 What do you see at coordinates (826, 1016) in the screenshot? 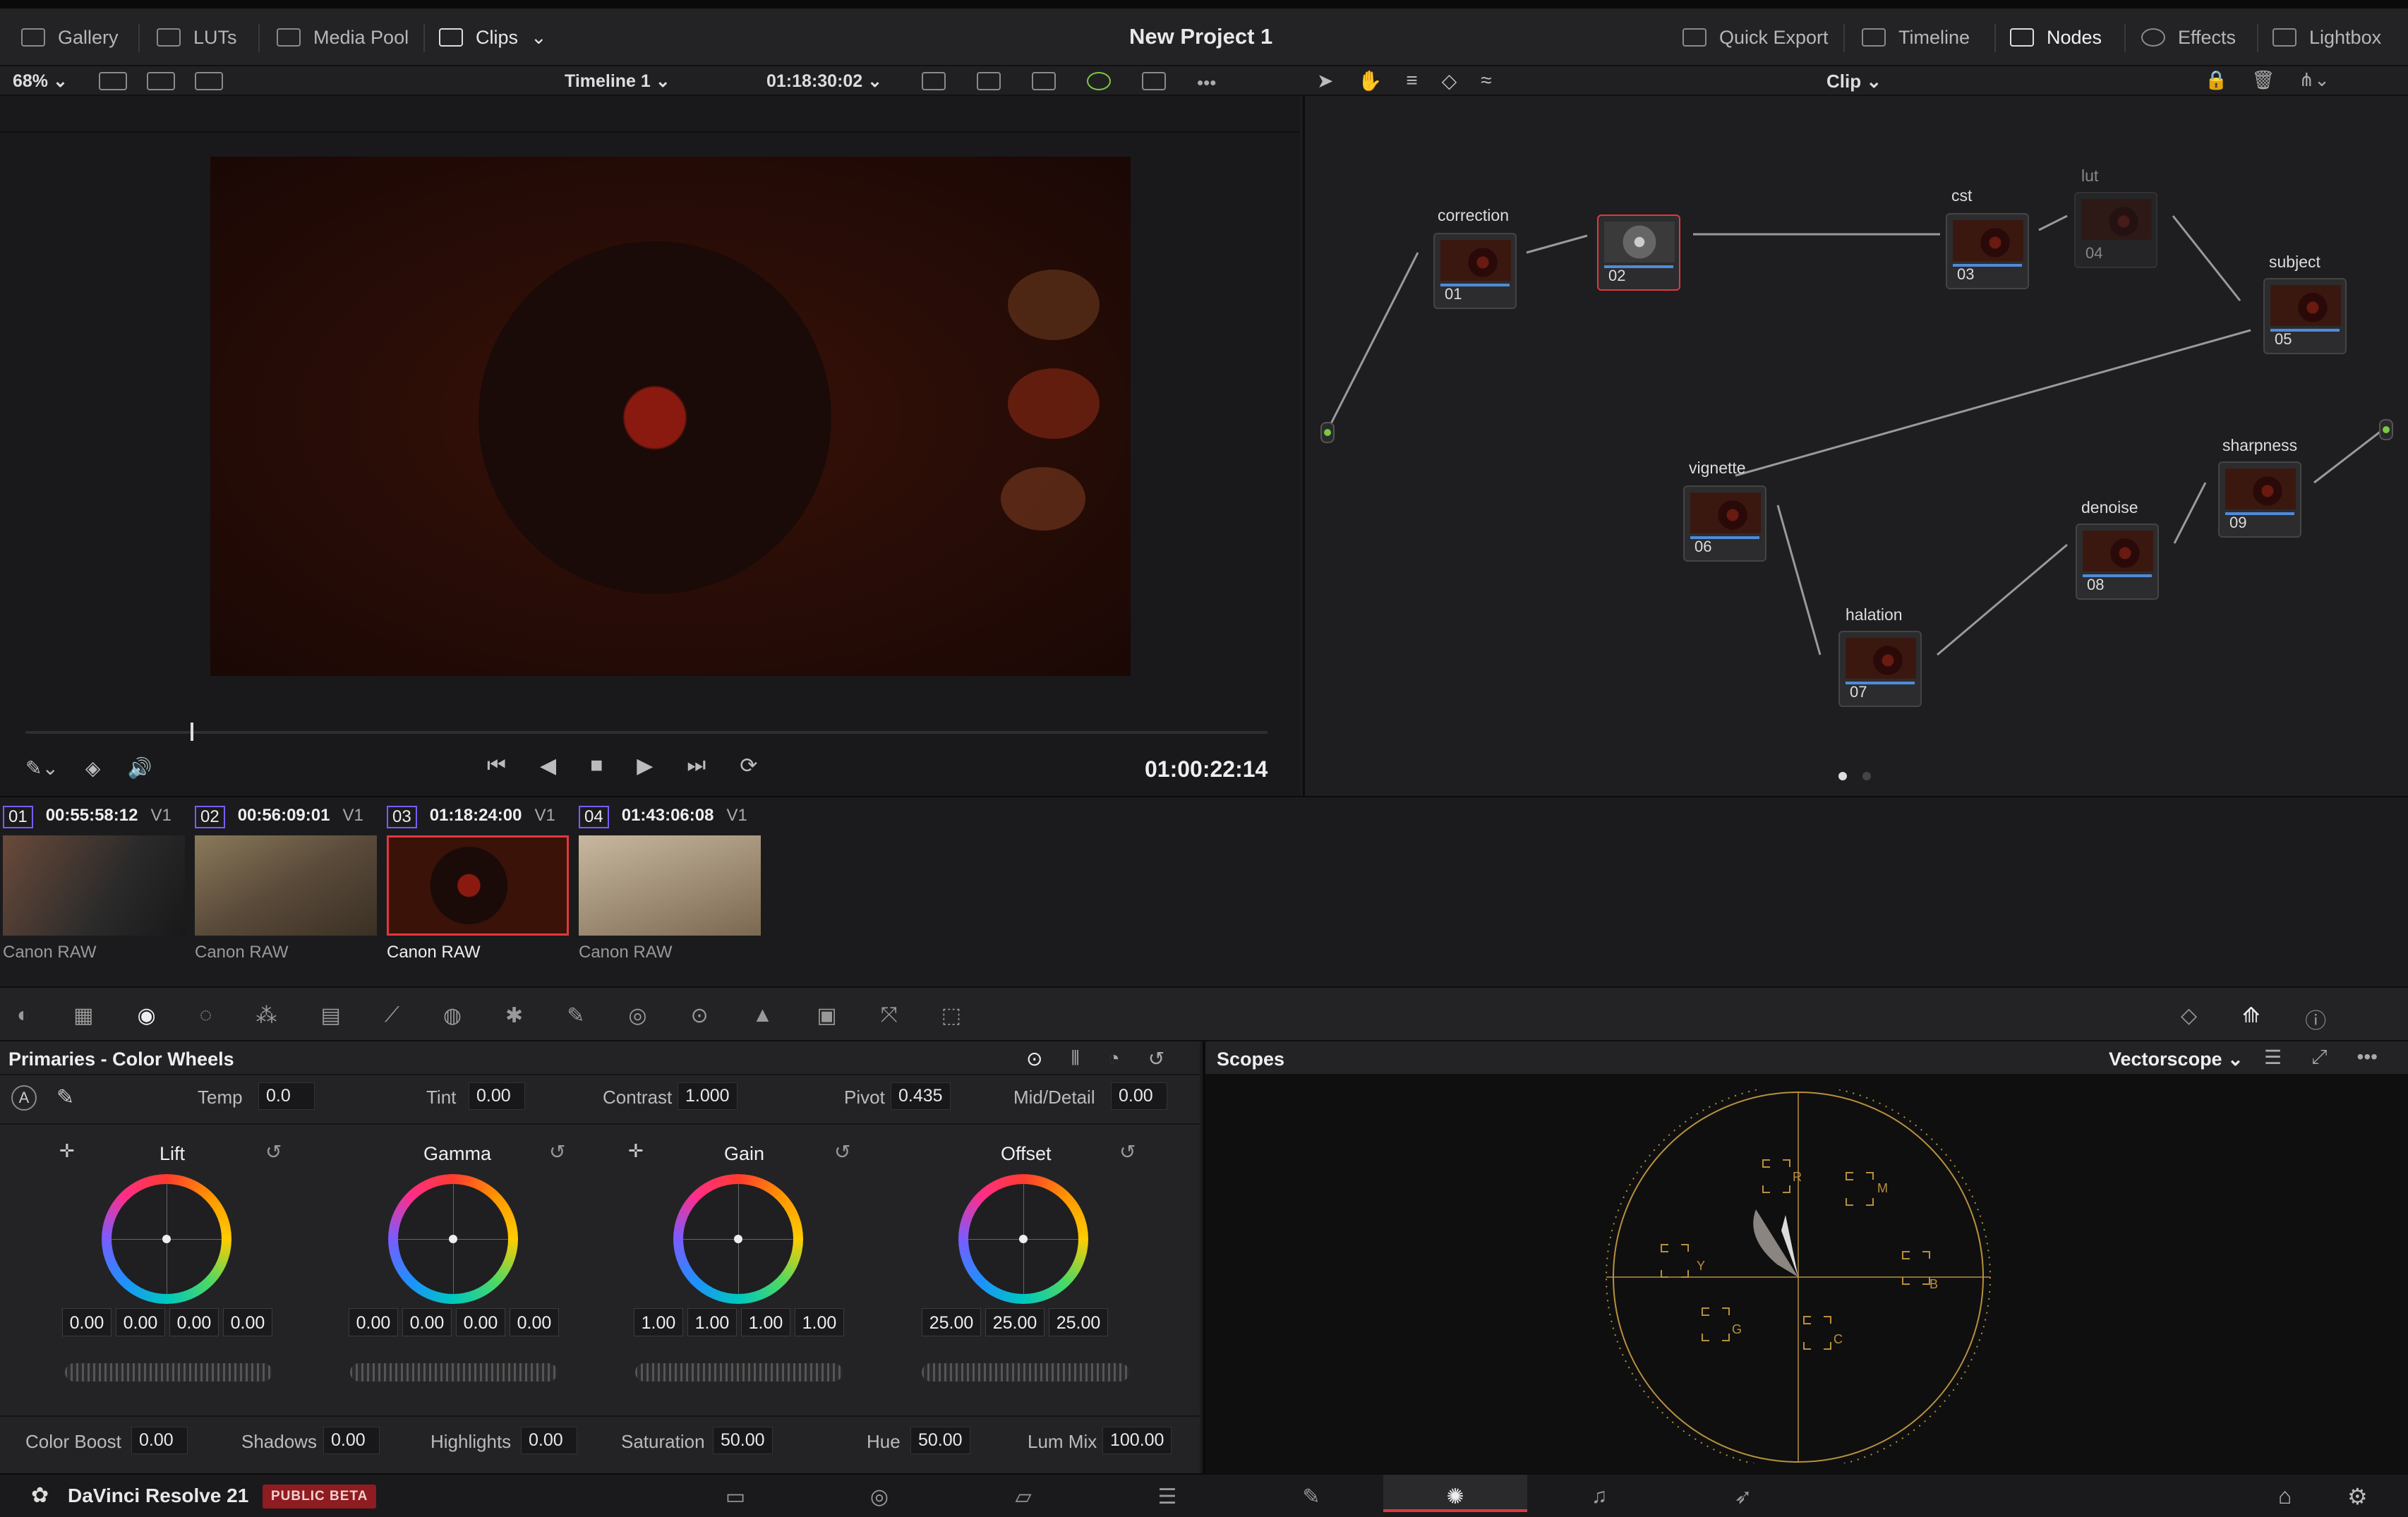
I see `blur-icon: ▣` at bounding box center [826, 1016].